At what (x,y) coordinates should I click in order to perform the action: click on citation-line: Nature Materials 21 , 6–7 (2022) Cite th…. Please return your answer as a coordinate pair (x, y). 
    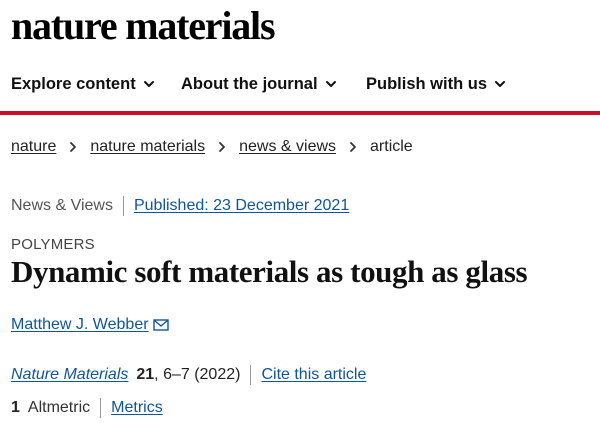
    Looking at the image, I should click on (188, 375).